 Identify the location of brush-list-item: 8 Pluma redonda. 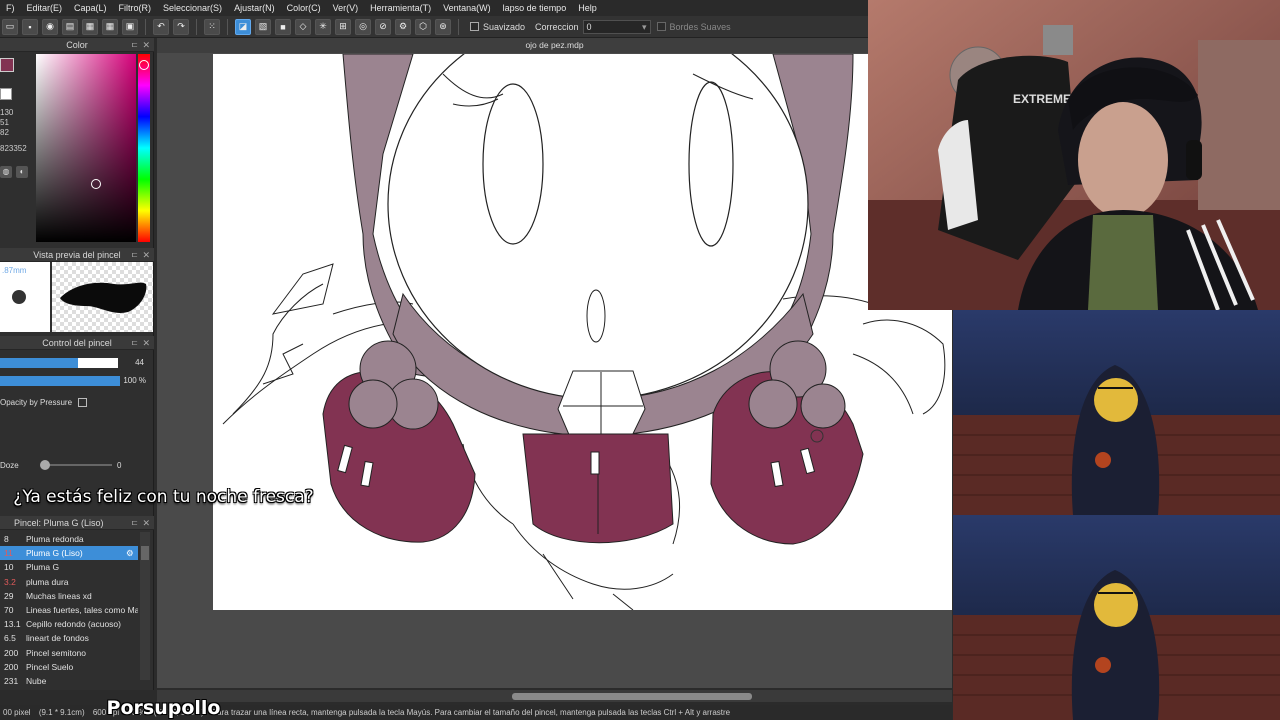
(69, 539).